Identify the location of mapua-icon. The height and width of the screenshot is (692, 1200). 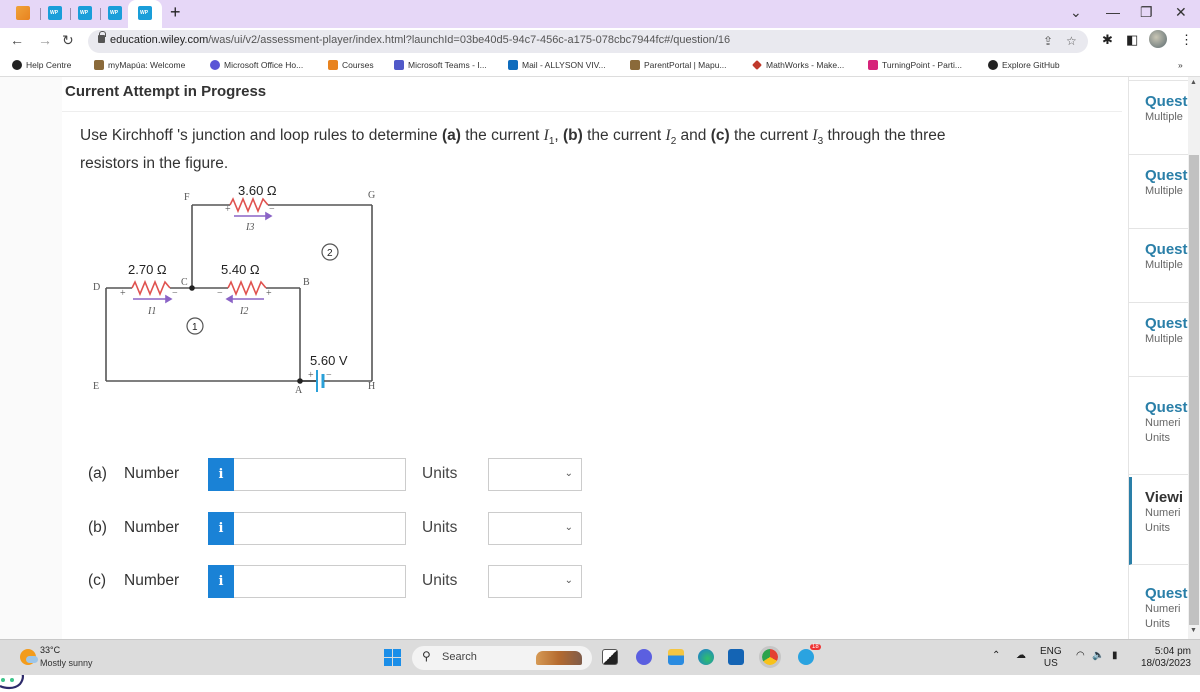
(635, 65).